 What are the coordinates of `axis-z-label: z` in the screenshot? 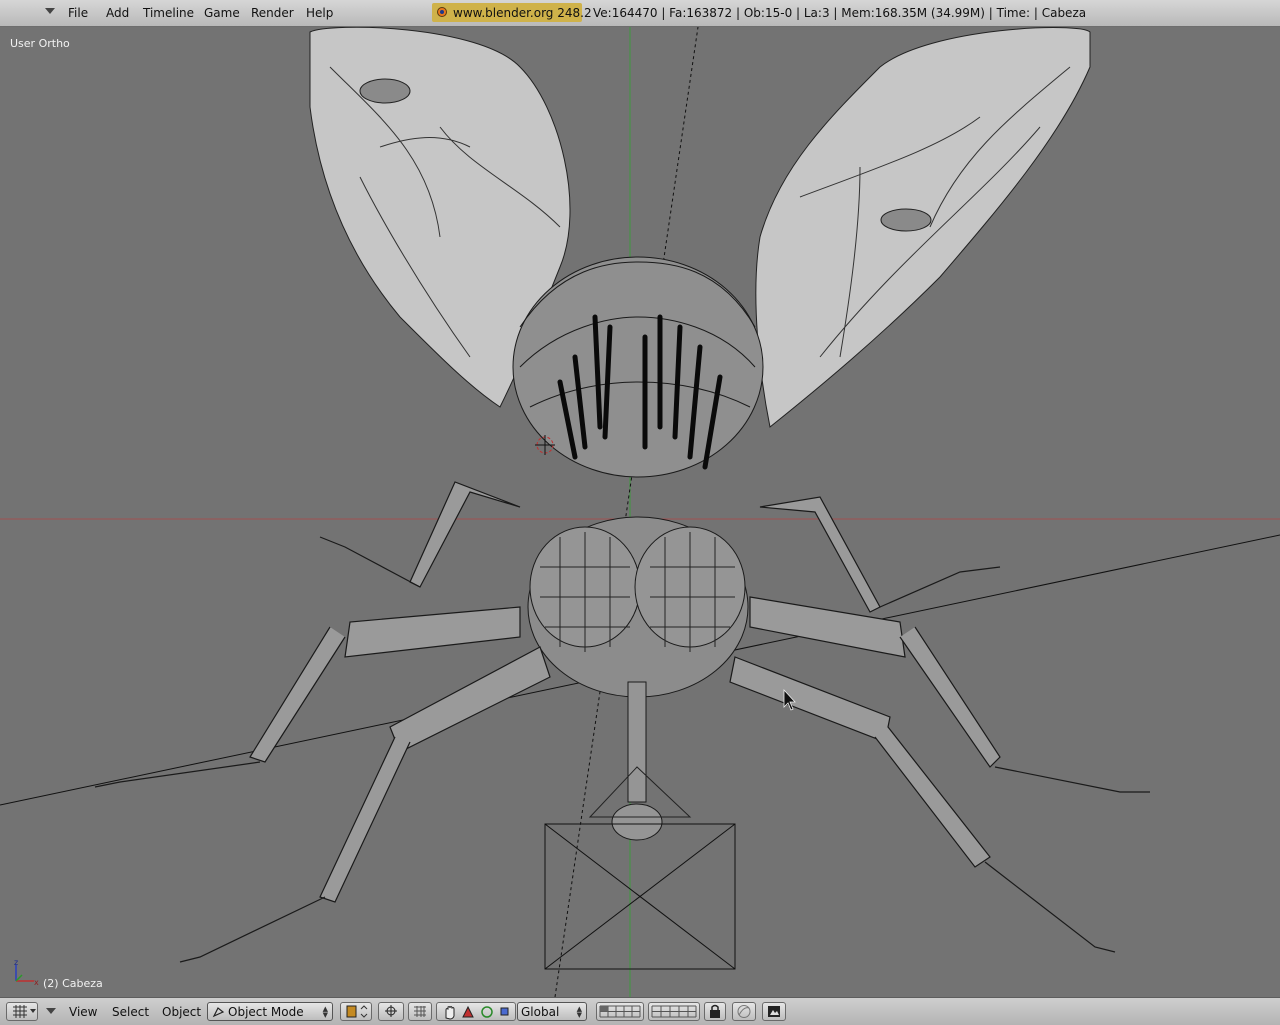 It's located at (16, 963).